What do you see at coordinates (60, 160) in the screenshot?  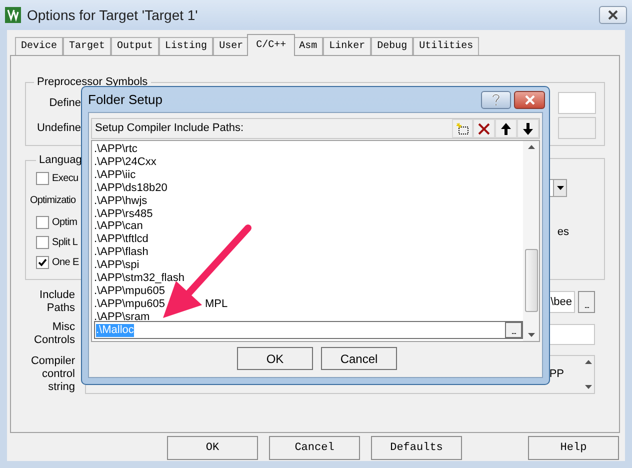 I see `group-title: Languag` at bounding box center [60, 160].